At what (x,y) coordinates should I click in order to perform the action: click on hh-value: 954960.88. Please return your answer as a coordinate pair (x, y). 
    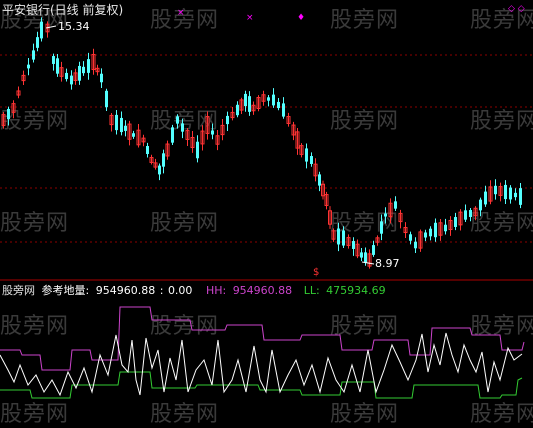
    Looking at the image, I should click on (262, 290).